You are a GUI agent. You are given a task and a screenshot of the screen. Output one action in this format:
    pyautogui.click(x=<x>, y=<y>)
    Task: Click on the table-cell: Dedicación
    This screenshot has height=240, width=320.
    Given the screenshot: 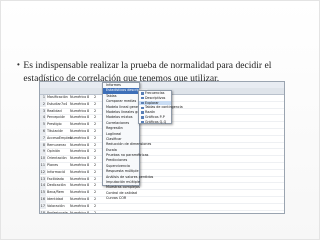 What is the action you would take?
    pyautogui.click(x=56, y=185)
    